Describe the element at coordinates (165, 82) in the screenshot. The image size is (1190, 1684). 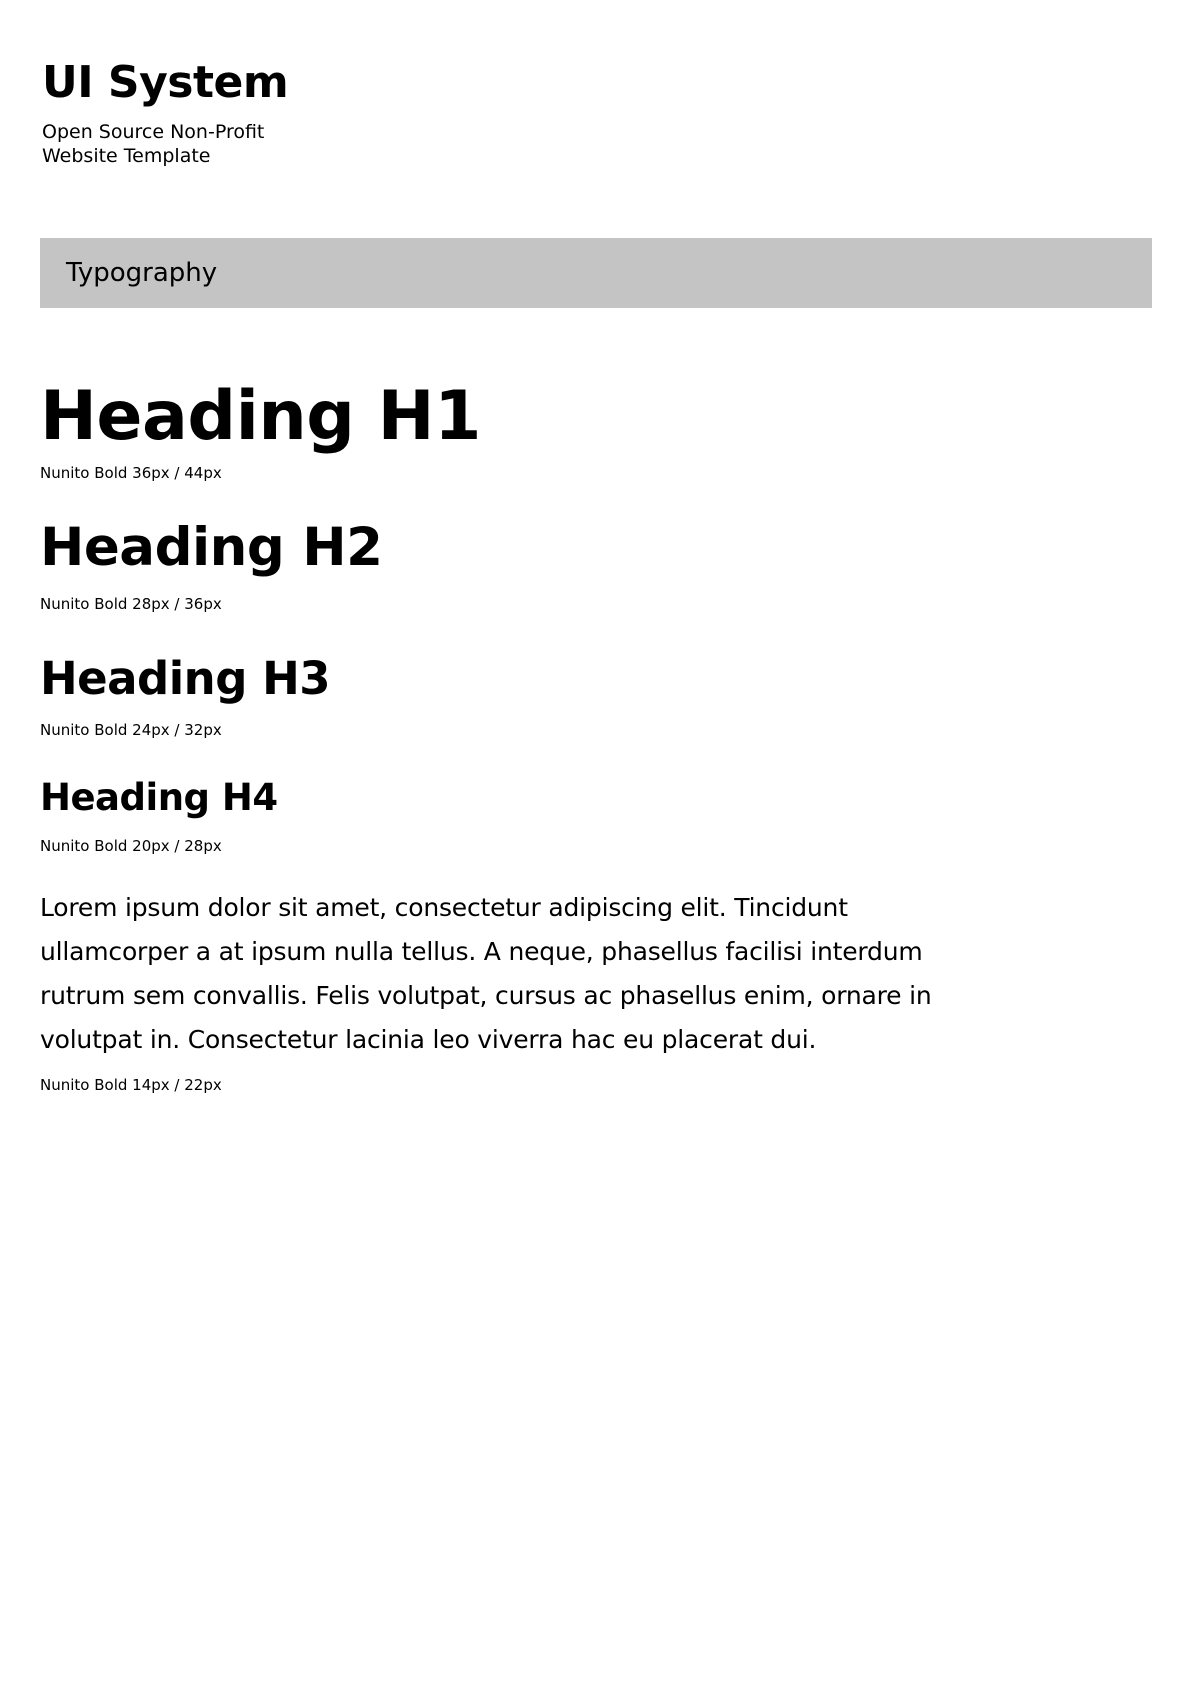
I see `page-title: UI System` at that location.